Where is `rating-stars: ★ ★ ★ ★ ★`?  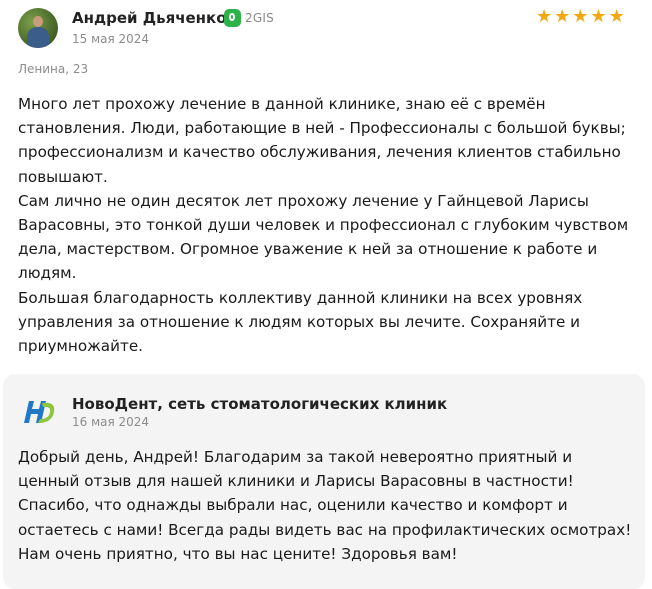
rating-stars: ★ ★ ★ ★ ★ is located at coordinates (580, 17).